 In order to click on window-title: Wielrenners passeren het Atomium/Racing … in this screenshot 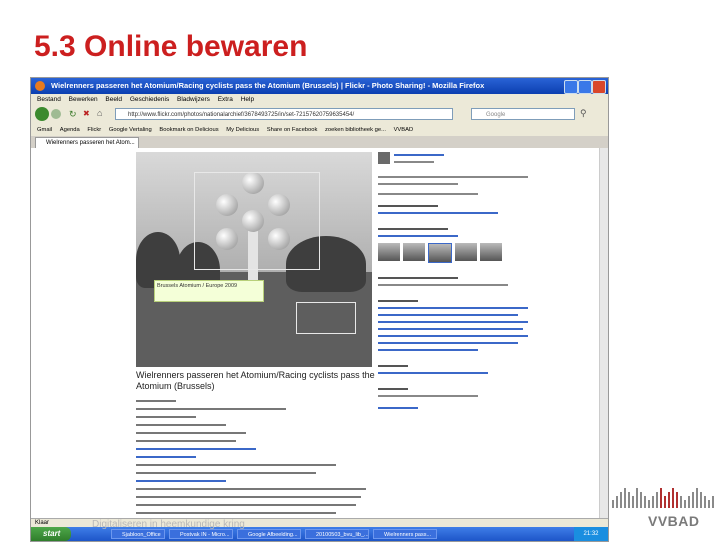, I will do `click(268, 85)`.